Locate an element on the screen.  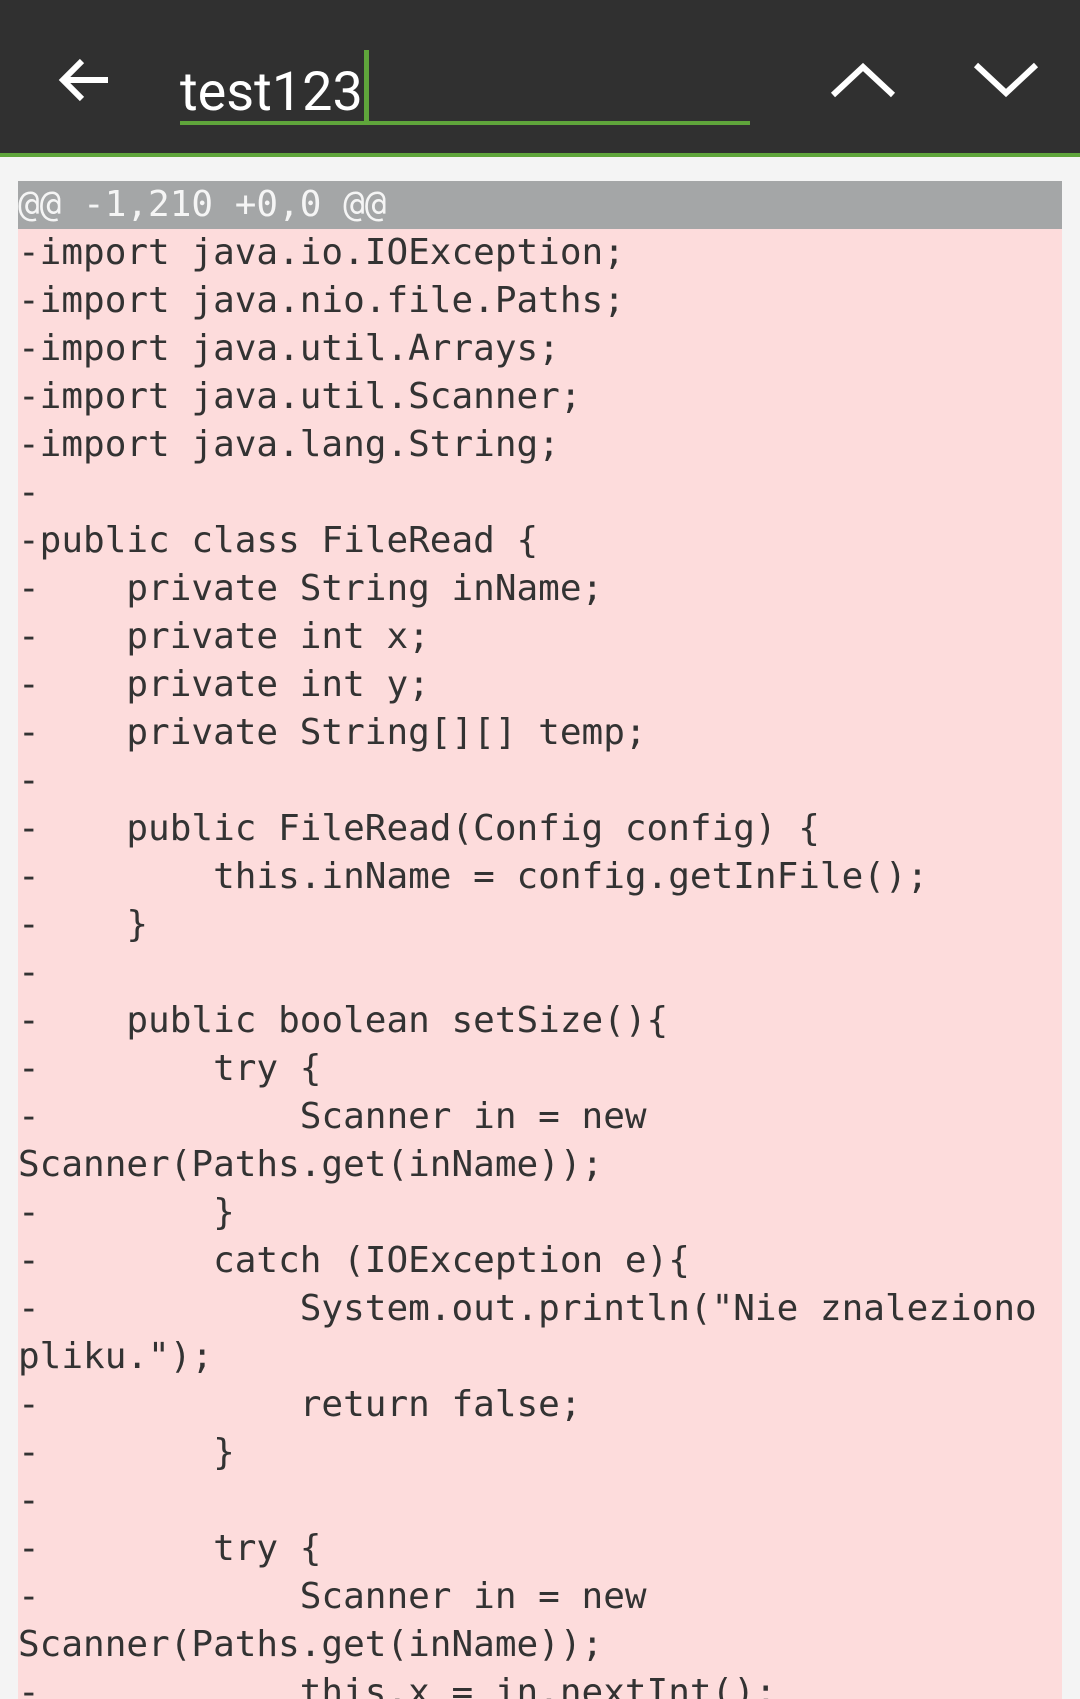
diff-line: - this.x = in.nextInt(); is located at coordinates (397, 1685).